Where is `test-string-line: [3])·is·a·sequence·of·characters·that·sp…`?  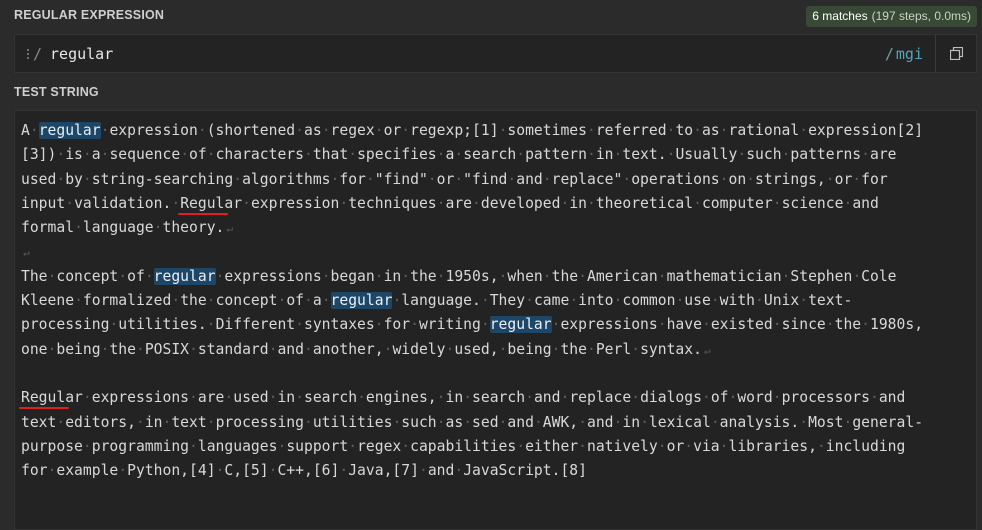 test-string-line: [3])·is·a·sequence·of·characters·that·sp… is located at coordinates (459, 155).